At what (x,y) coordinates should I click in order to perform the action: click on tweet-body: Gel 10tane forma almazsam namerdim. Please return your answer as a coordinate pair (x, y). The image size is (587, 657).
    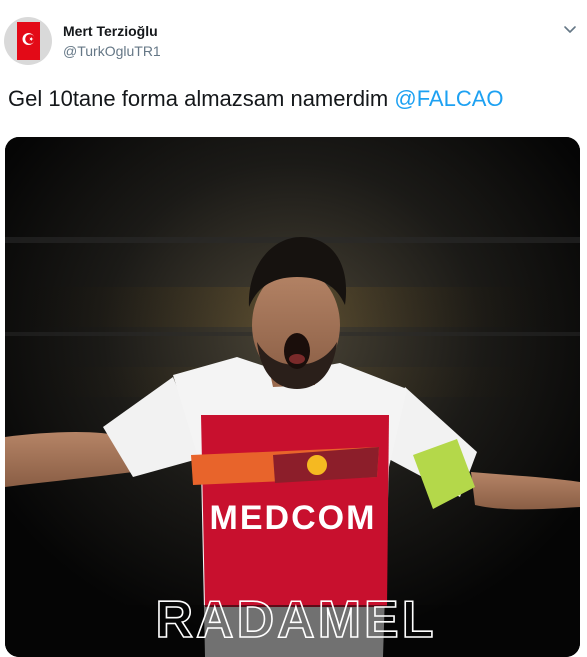
    Looking at the image, I should click on (201, 98).